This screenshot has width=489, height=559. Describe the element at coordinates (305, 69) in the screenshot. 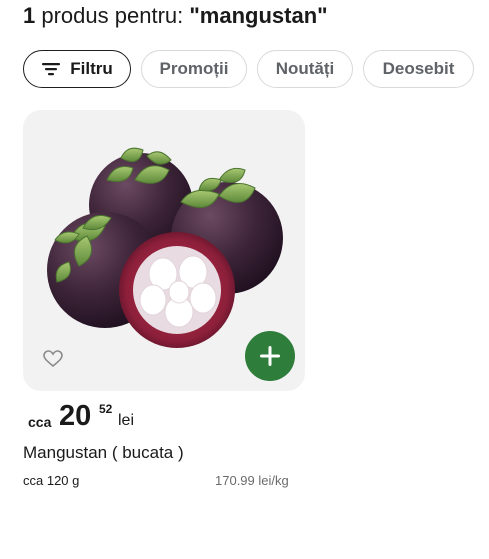

I see `chip-noutati: Noutăți` at that location.